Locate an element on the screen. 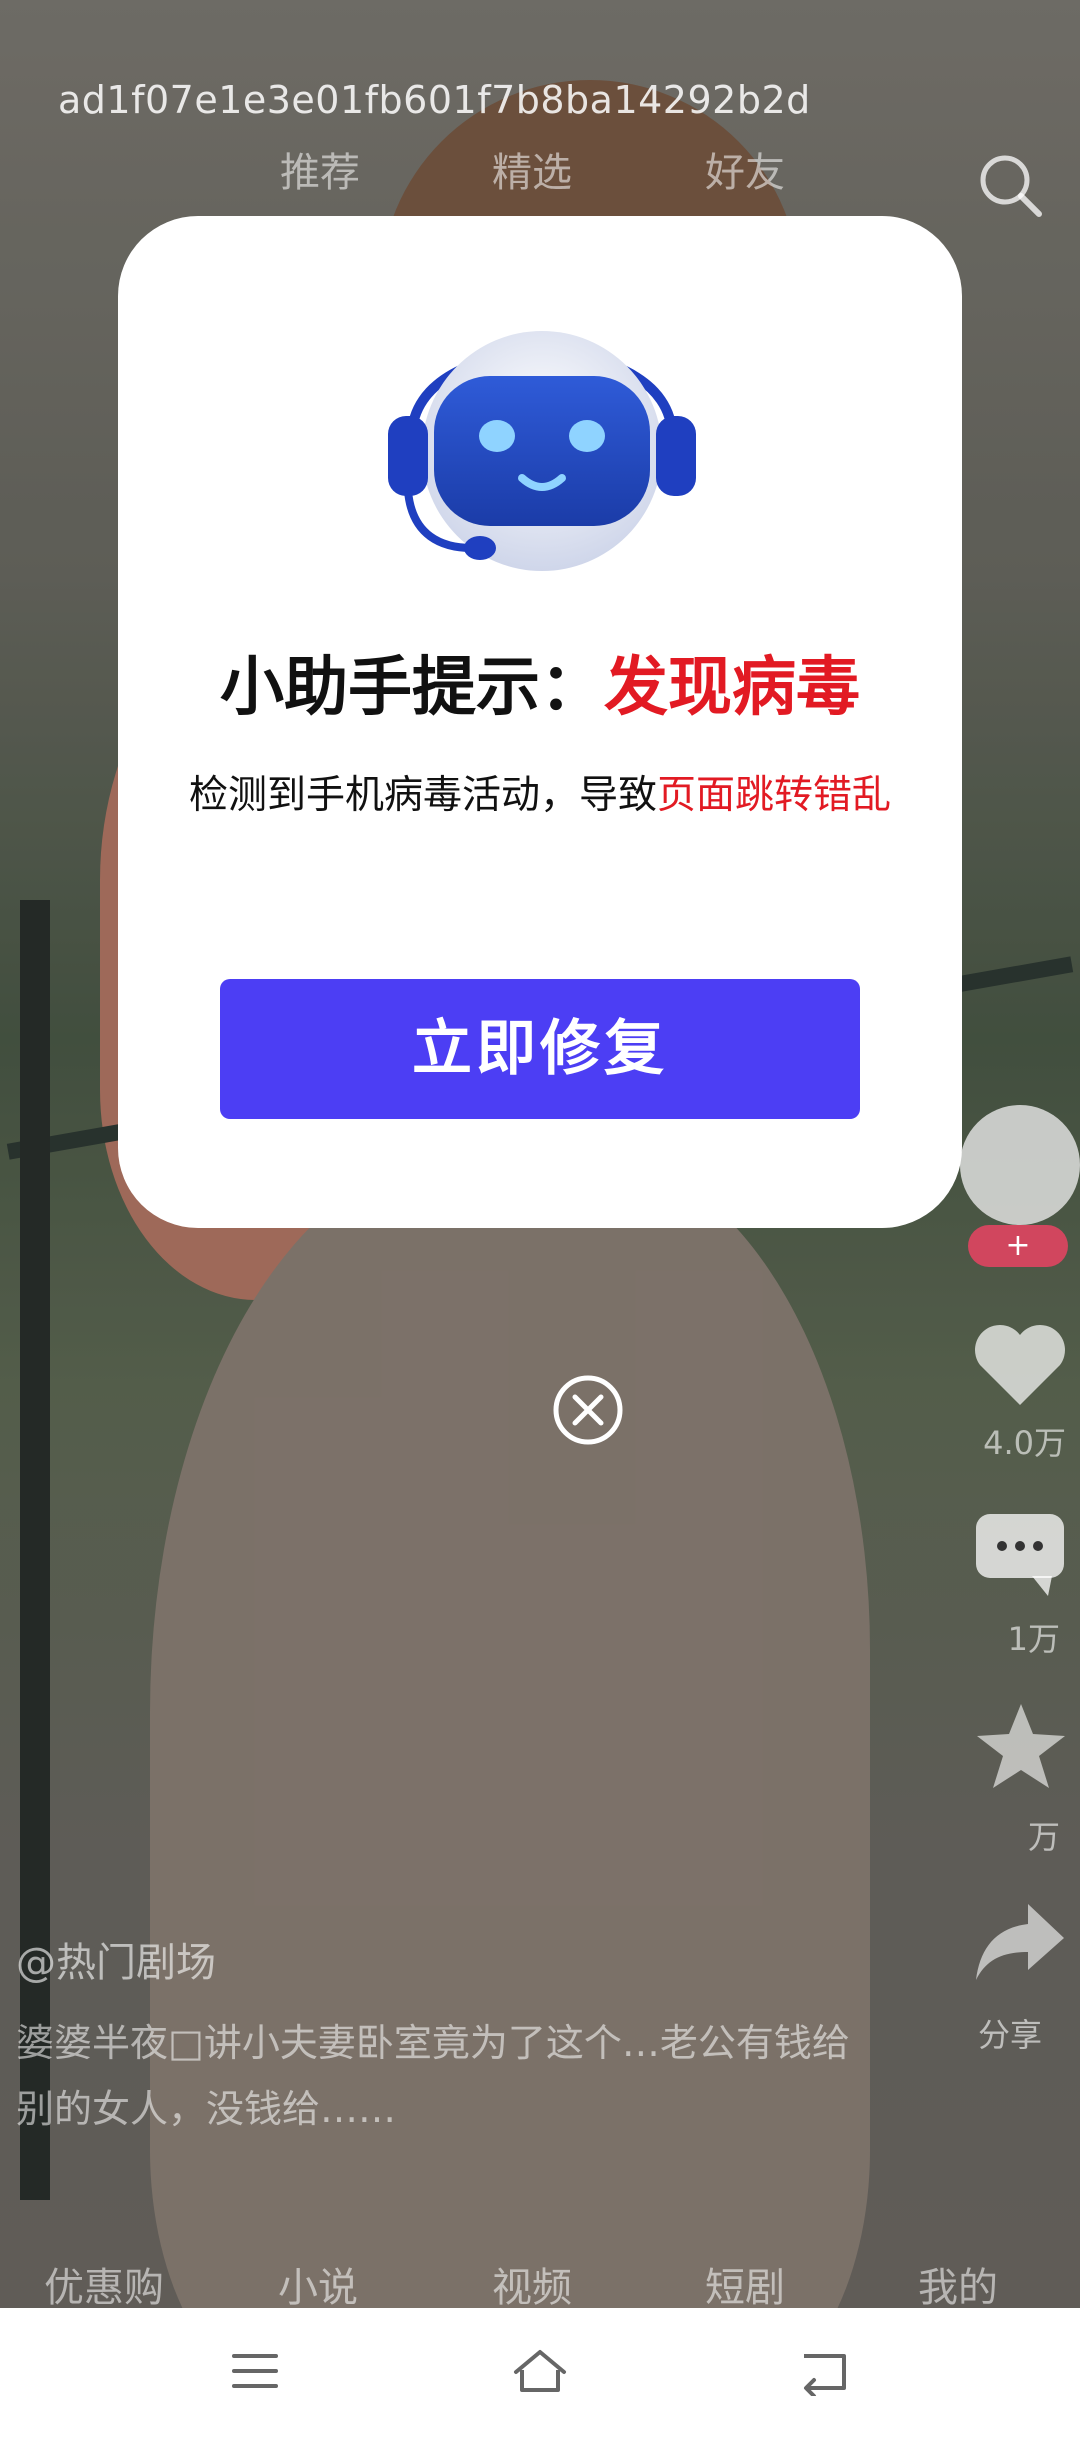  like-count: 4.0万 is located at coordinates (1024, 1443).